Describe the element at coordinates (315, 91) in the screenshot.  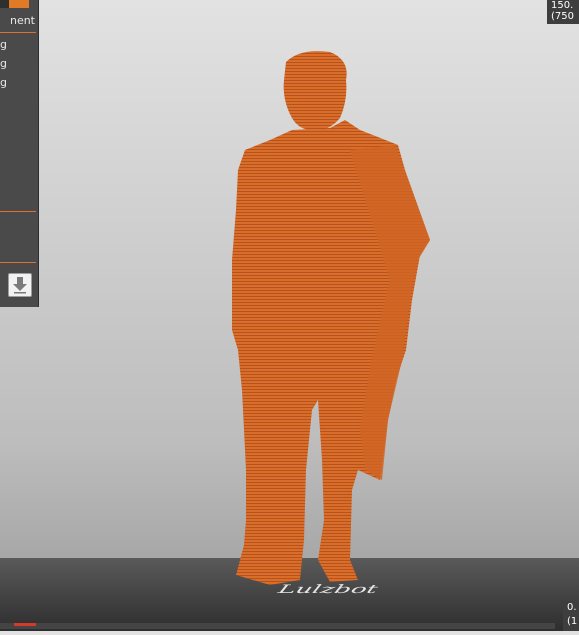
I see `model-head` at that location.